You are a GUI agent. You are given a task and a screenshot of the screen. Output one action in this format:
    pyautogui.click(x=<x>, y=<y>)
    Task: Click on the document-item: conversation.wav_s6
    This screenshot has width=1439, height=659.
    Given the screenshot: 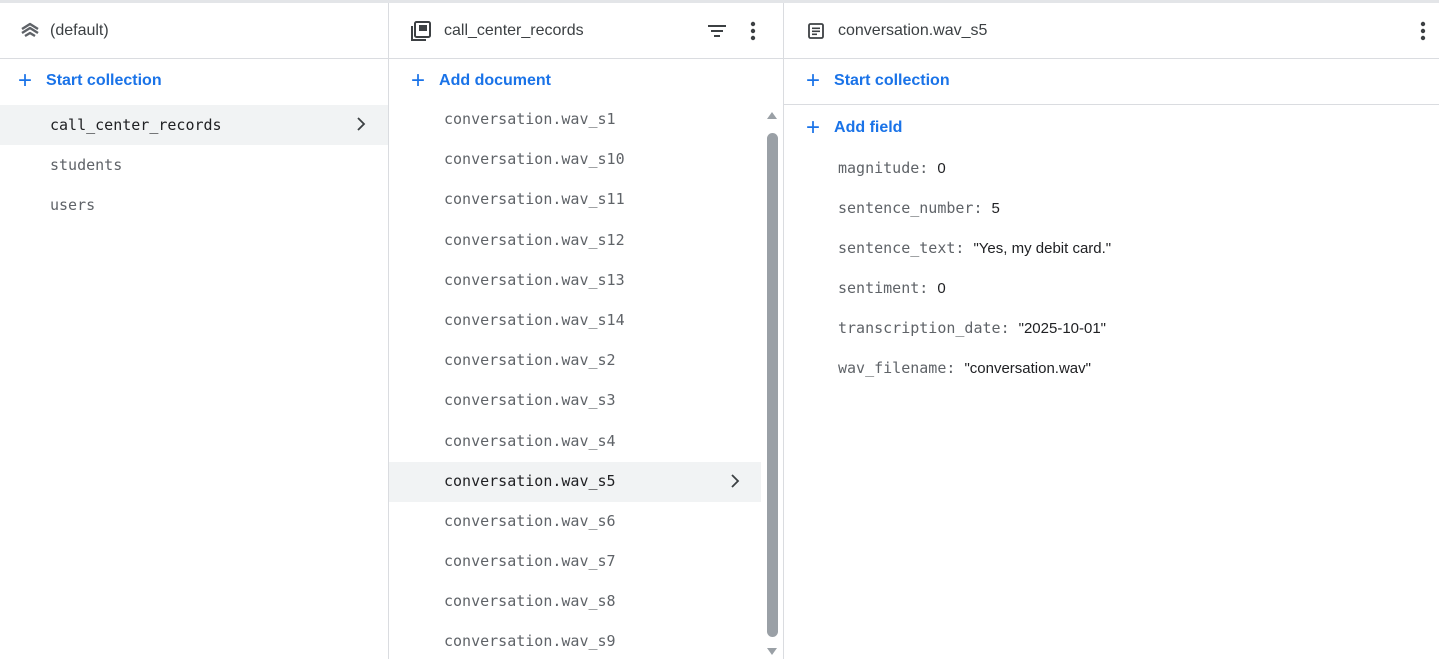 What is the action you would take?
    pyautogui.click(x=575, y=522)
    